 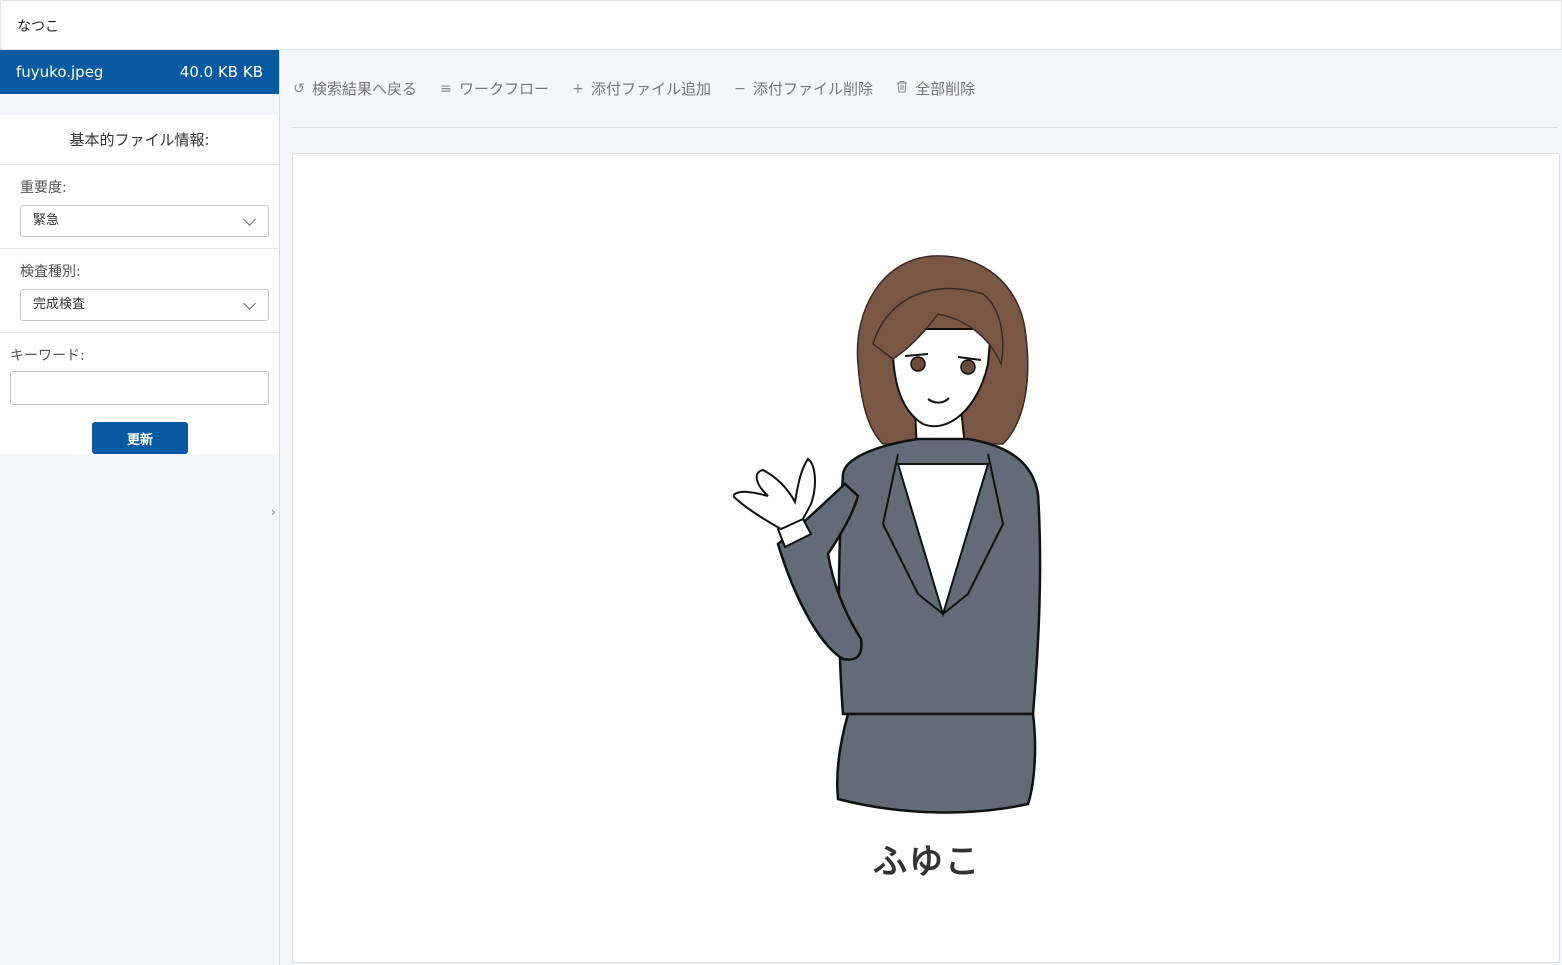 What do you see at coordinates (221, 72) in the screenshot?
I see `file-size: 40.0 KB KB` at bounding box center [221, 72].